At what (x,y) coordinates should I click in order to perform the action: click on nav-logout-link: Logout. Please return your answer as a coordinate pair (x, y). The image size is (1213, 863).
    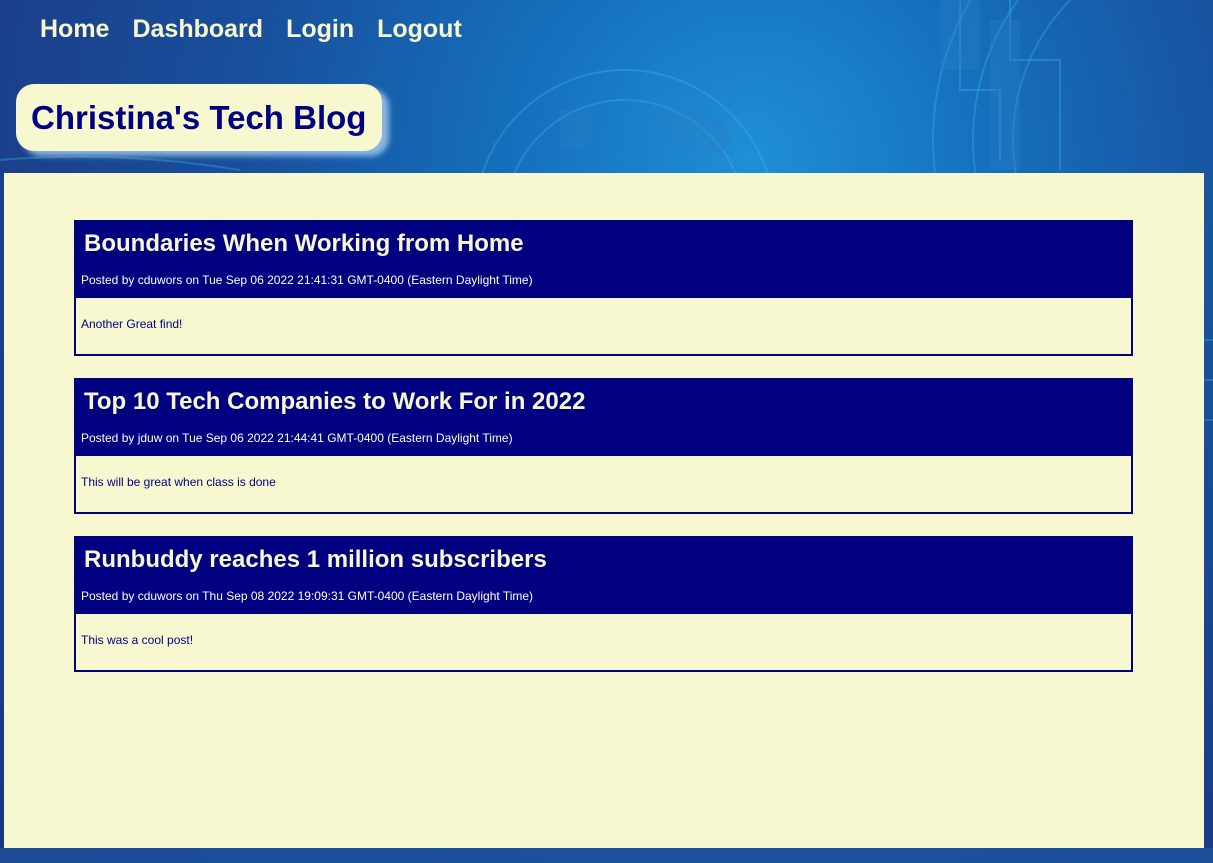
    Looking at the image, I should click on (419, 29).